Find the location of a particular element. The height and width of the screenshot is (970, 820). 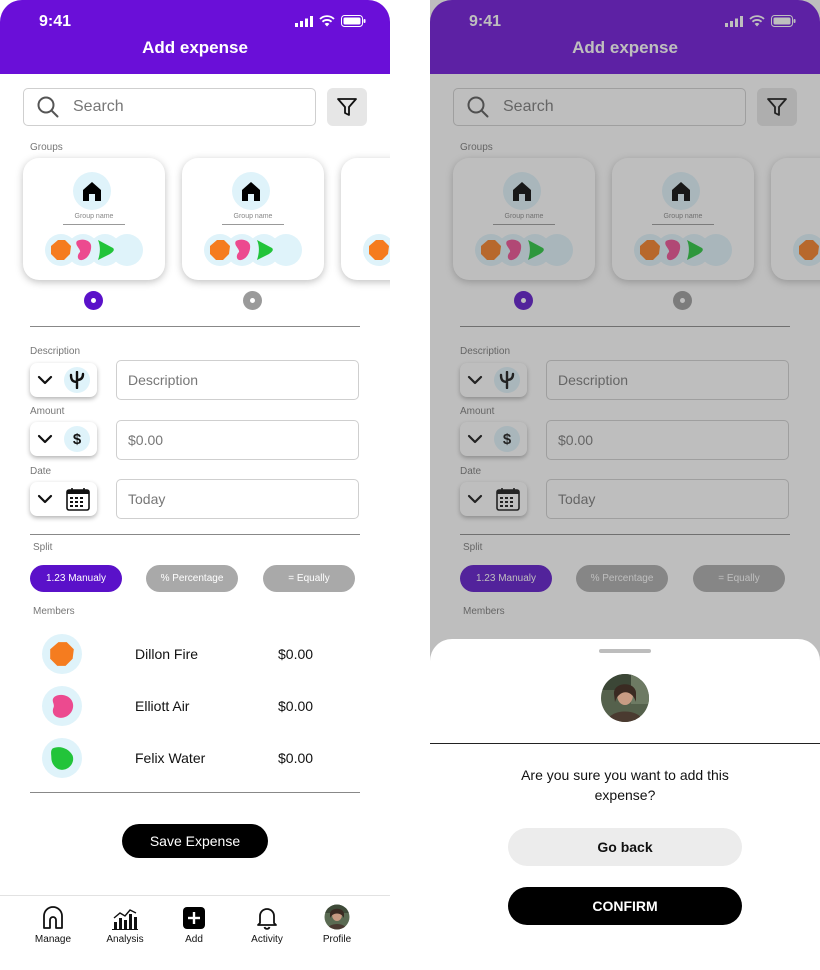

groups-label: Groups is located at coordinates (46, 147).